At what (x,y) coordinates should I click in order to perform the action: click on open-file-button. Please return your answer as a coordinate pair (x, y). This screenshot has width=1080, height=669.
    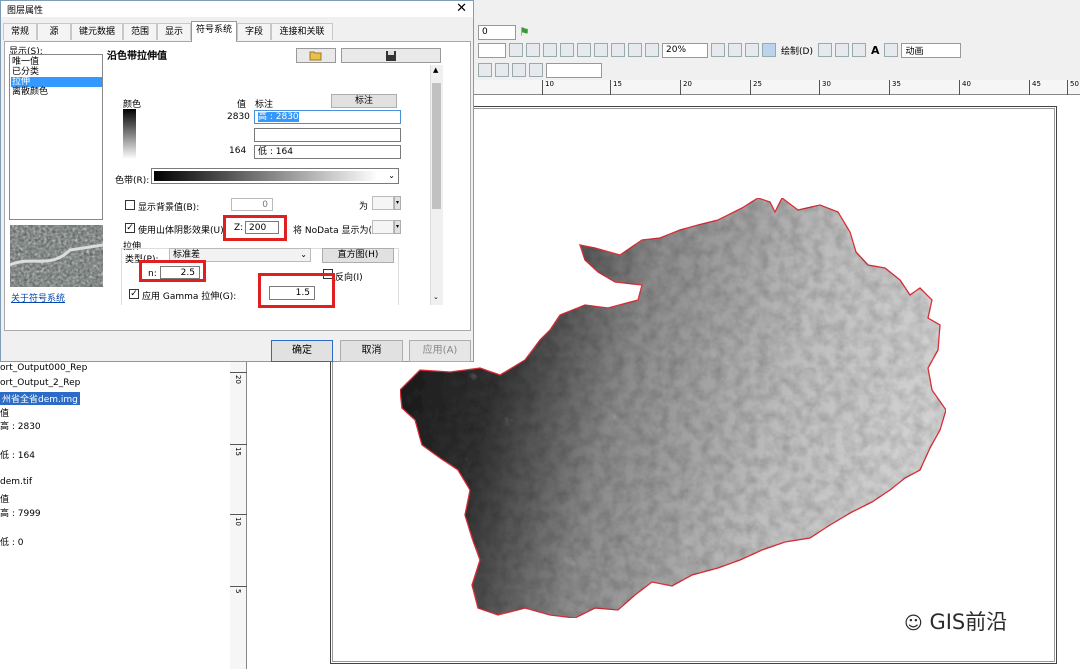
    Looking at the image, I should click on (316, 55).